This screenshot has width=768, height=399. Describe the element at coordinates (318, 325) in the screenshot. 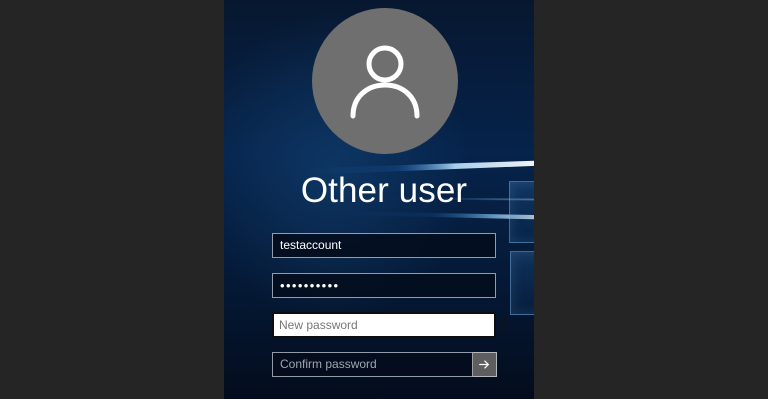

I see `new-password-placeholder: New password` at that location.